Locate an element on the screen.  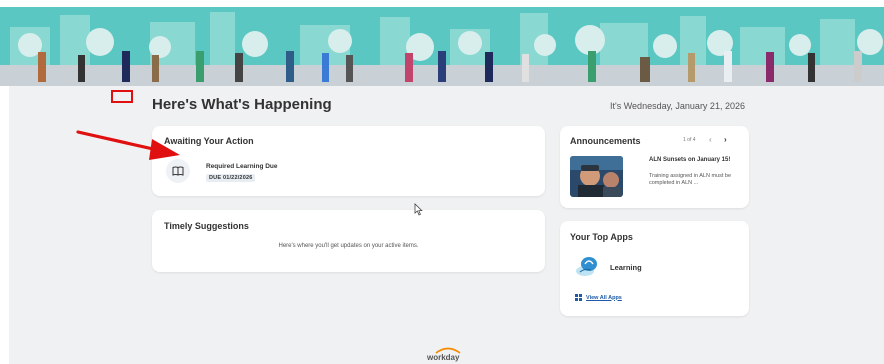
announcement-title: ALN Sunsets on January 15! is located at coordinates (695, 160).